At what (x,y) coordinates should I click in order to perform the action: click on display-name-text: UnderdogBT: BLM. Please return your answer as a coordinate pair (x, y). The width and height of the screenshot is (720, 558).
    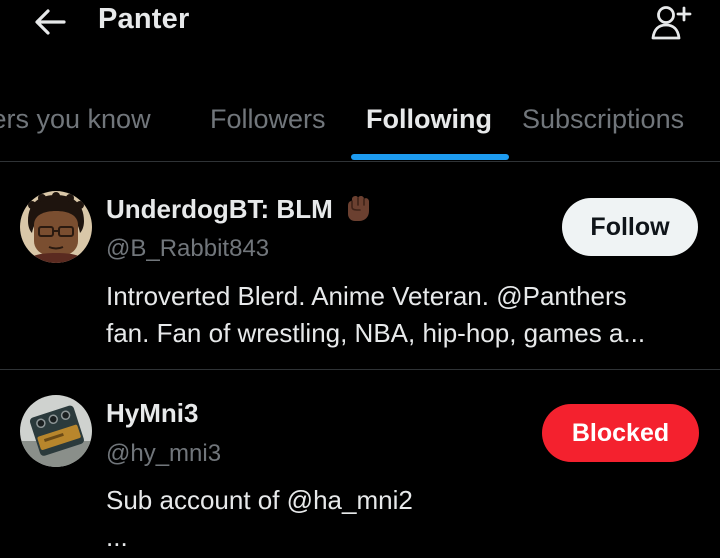
    Looking at the image, I should click on (219, 208).